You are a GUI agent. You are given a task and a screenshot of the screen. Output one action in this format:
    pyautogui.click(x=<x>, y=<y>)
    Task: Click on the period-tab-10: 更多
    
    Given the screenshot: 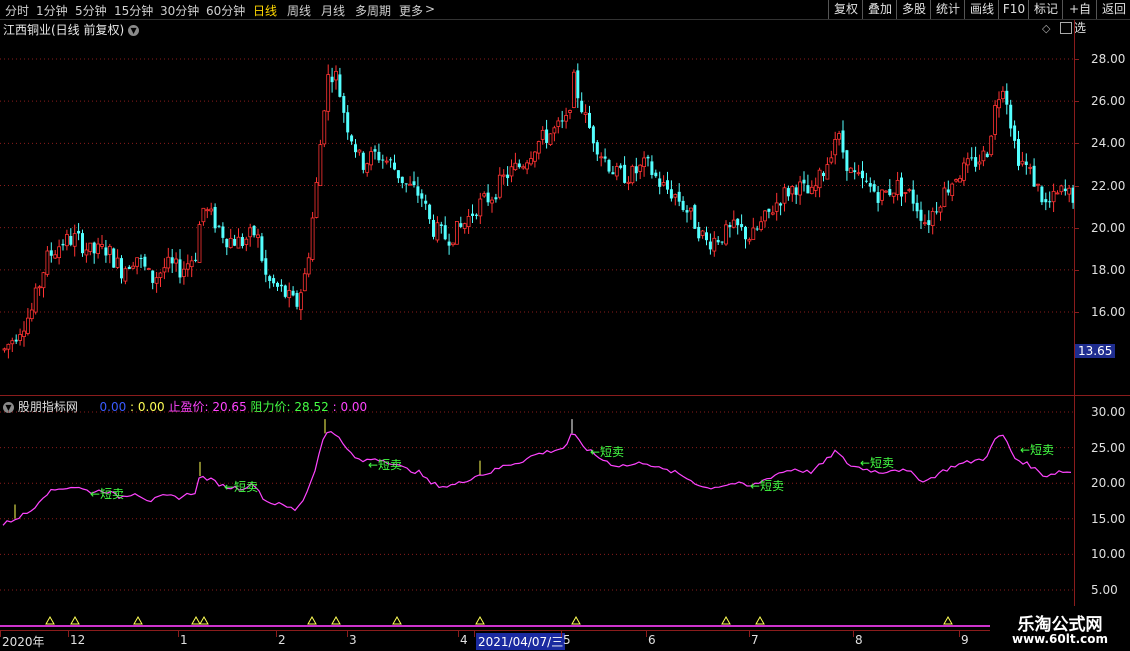 What is the action you would take?
    pyautogui.click(x=411, y=10)
    